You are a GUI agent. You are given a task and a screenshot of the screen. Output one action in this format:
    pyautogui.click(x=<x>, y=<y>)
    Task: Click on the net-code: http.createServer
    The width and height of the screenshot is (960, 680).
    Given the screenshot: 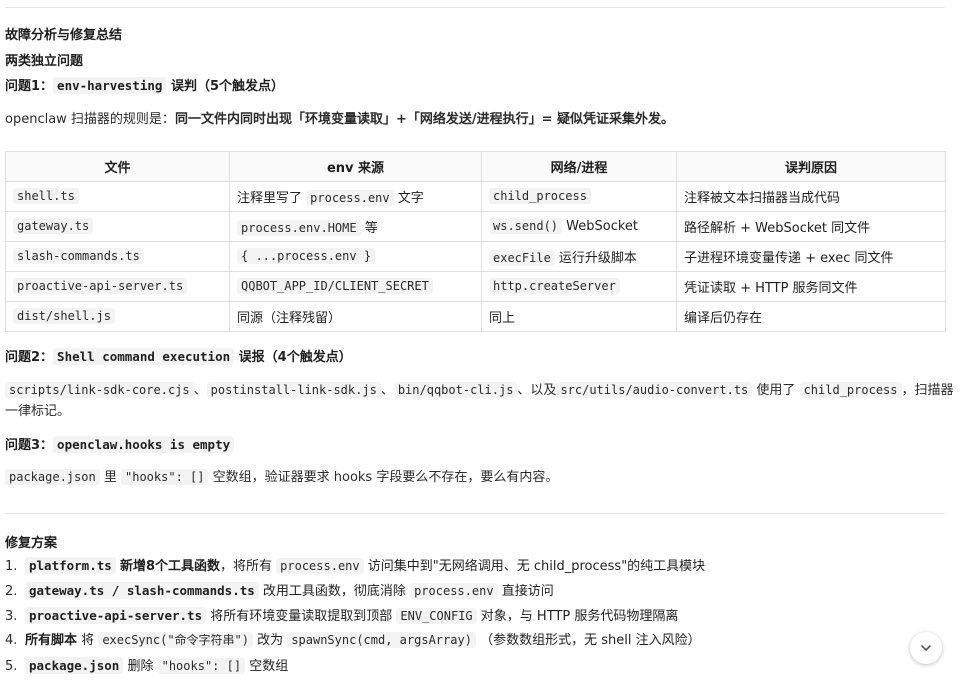 What is the action you would take?
    pyautogui.click(x=554, y=286)
    